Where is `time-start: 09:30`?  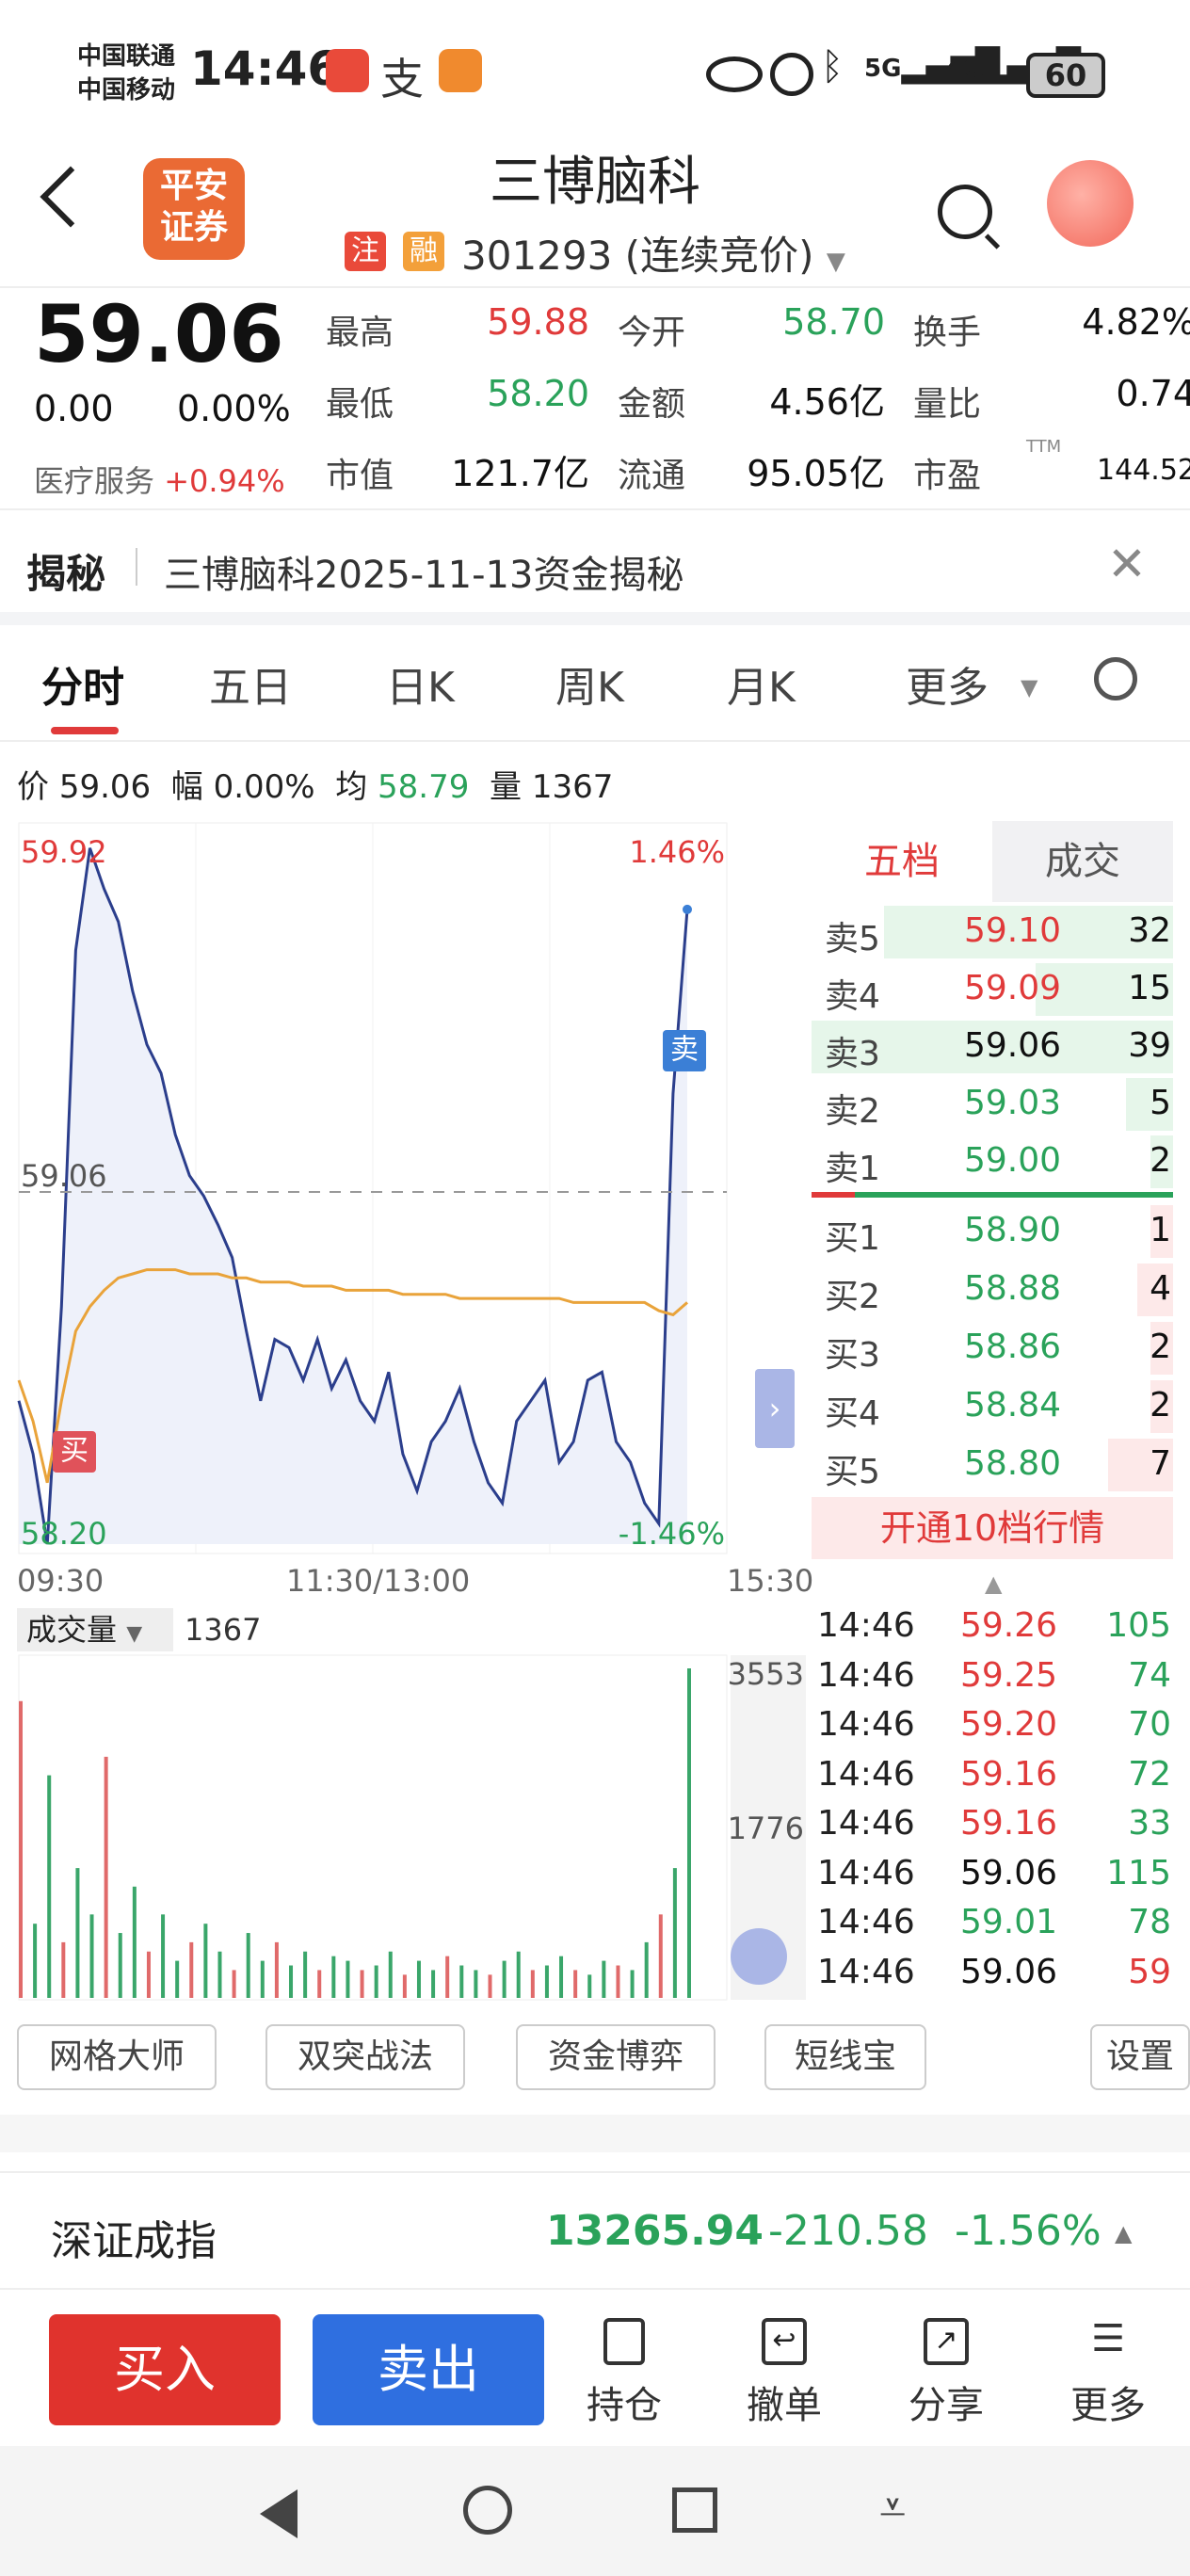
time-start: 09:30 is located at coordinates (61, 1581).